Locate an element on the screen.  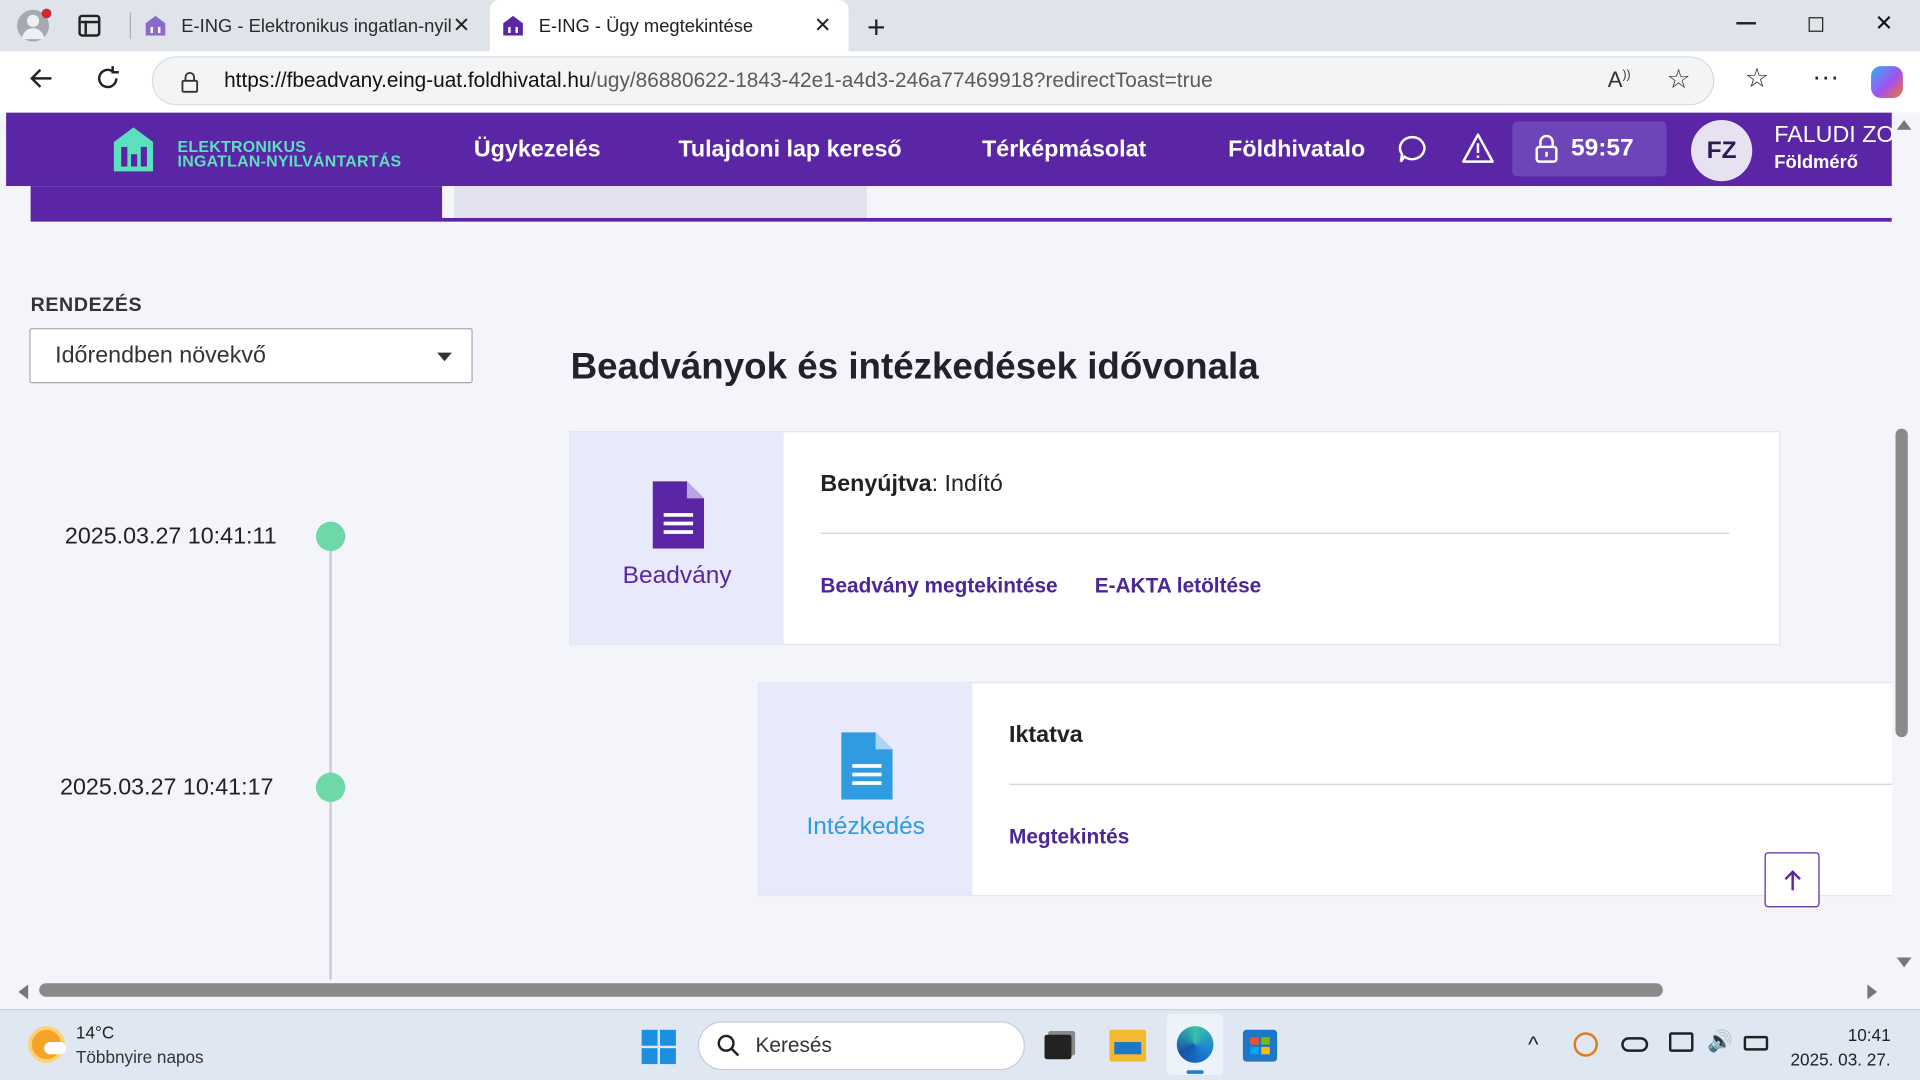
scroll-down-arrow-icon is located at coordinates (1904, 962).